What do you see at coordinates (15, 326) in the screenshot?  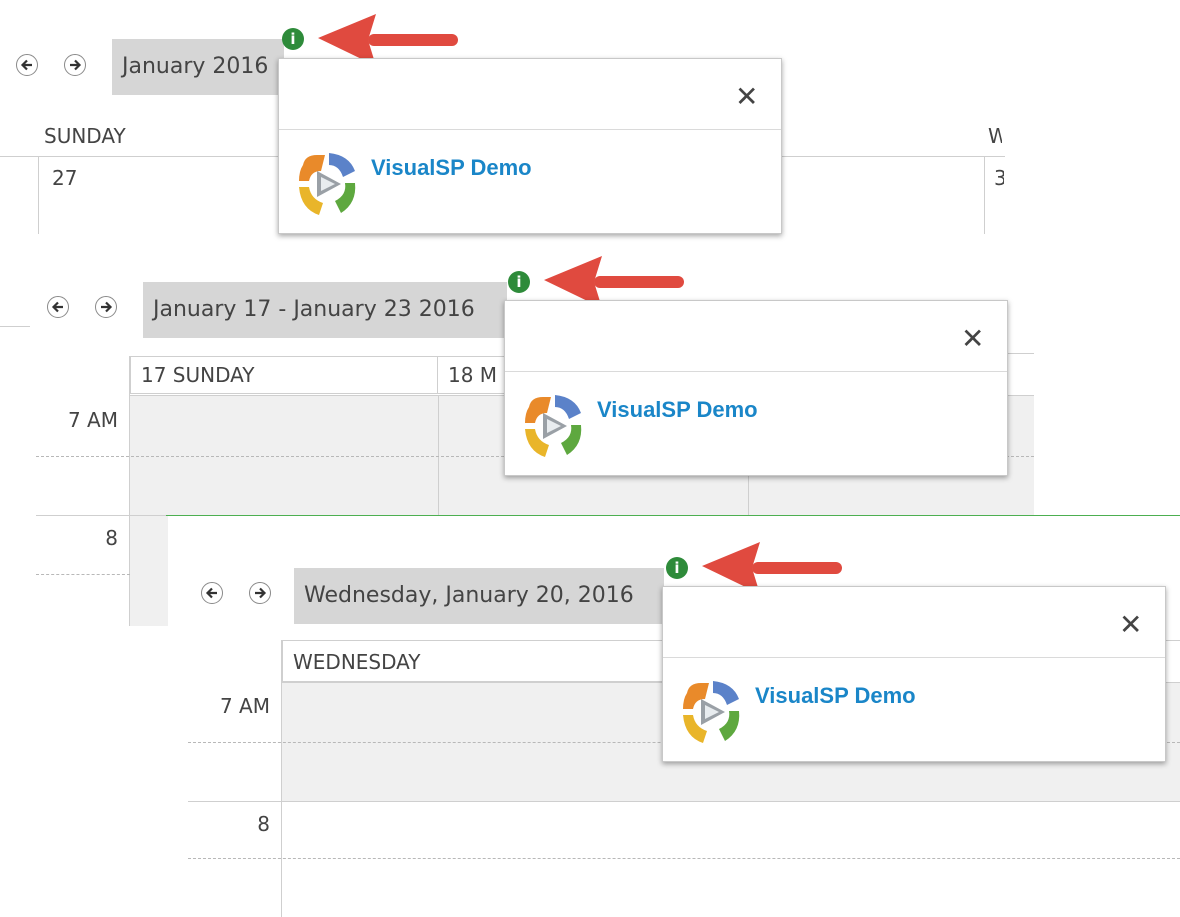 I see `week-left-line` at bounding box center [15, 326].